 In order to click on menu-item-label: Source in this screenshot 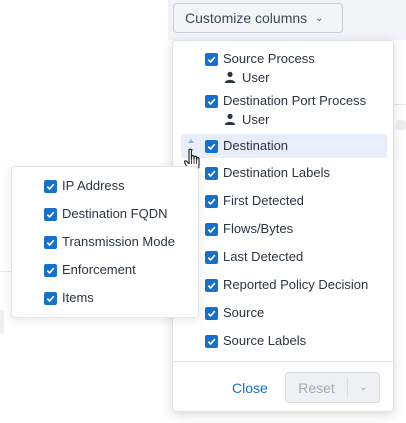, I will do `click(244, 312)`.